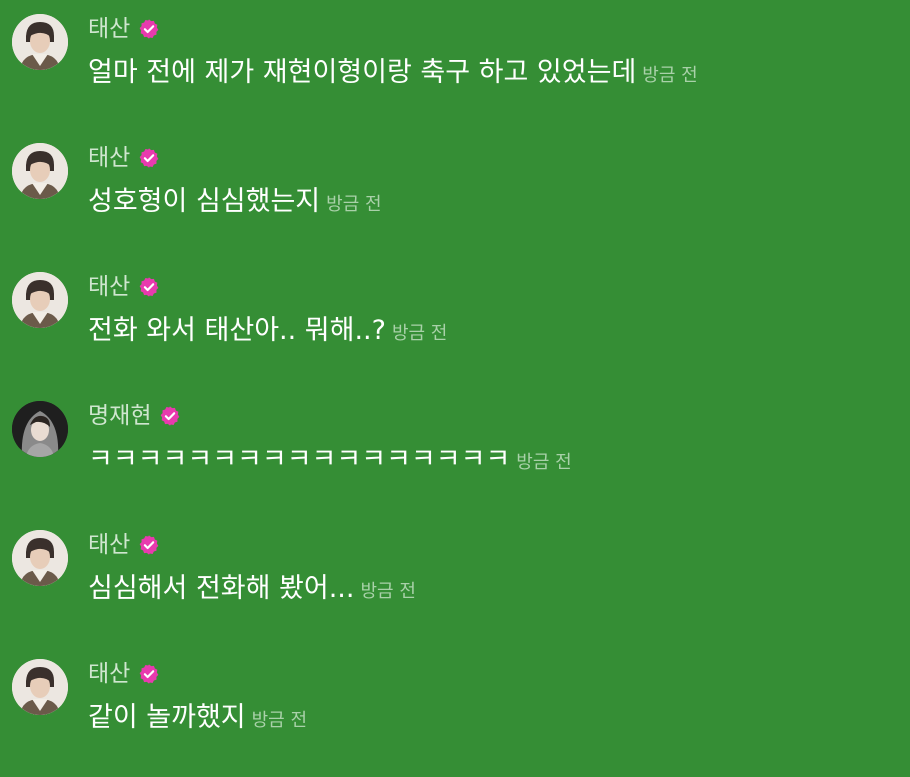 The image size is (910, 777). I want to click on message-text: 같이 놀까했지, so click(167, 717).